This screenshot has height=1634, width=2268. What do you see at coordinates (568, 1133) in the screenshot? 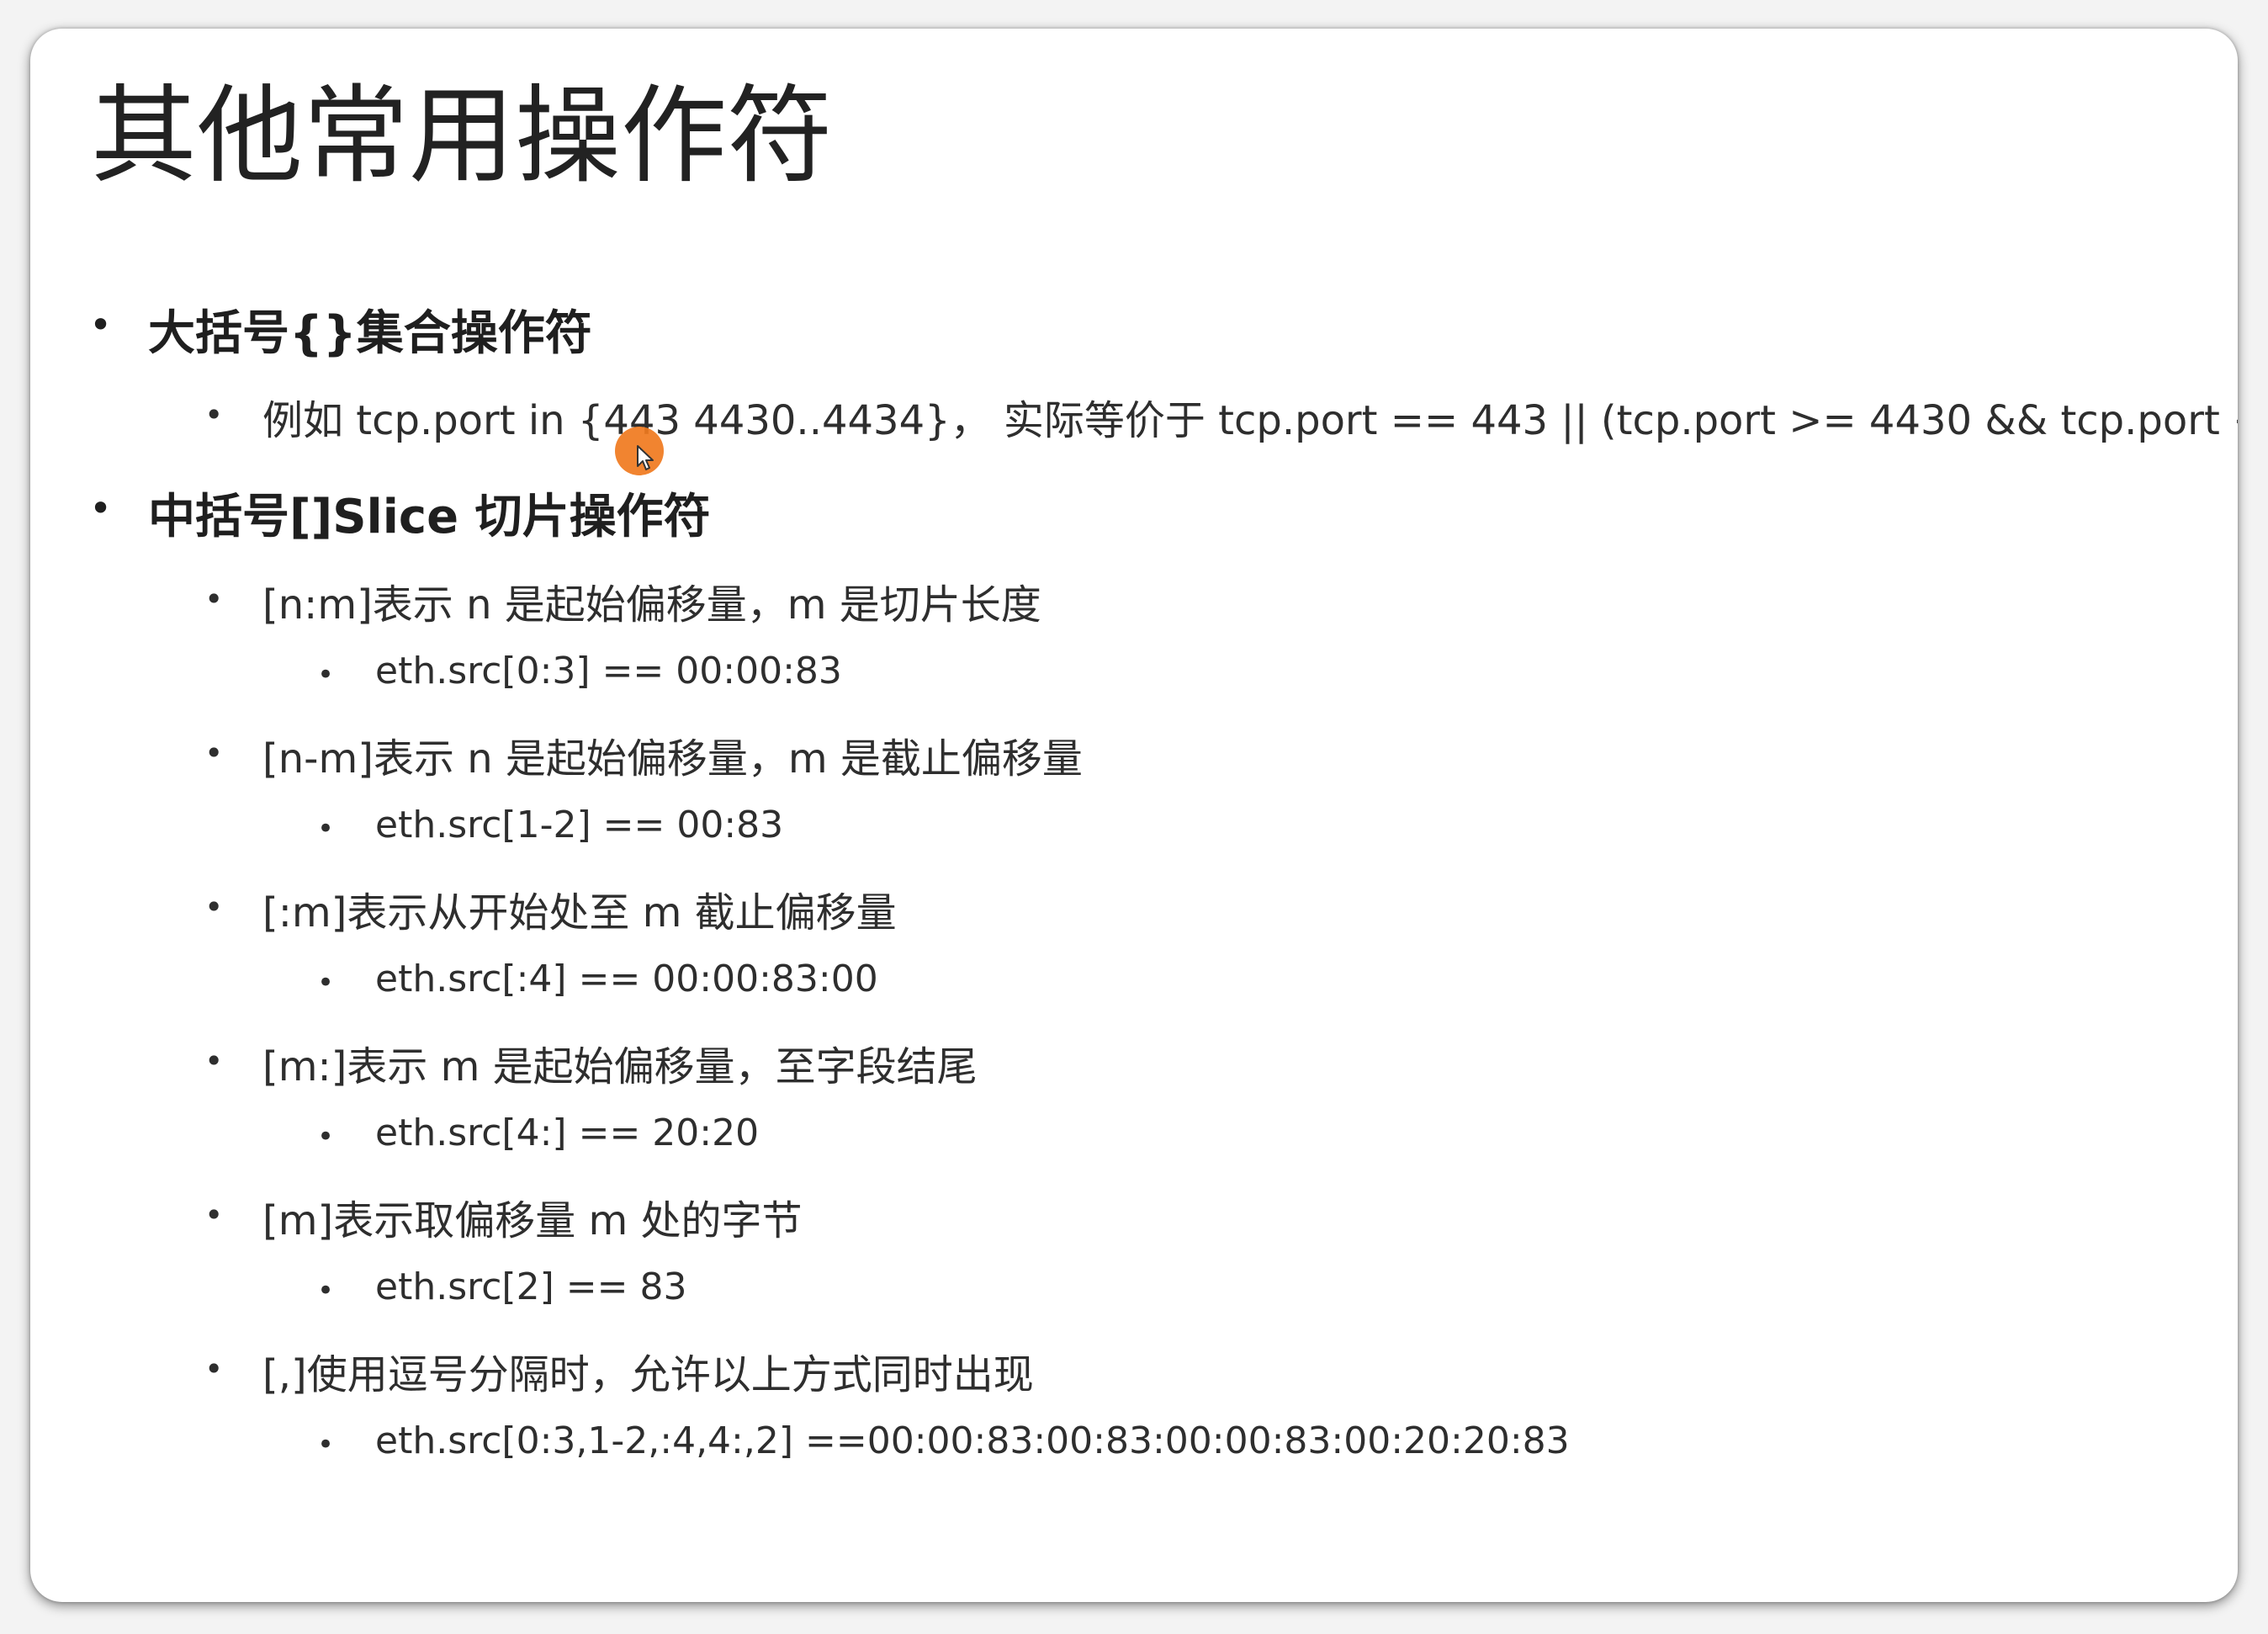
I see `slice-example-item: eth.src[4:] == 20:20` at bounding box center [568, 1133].